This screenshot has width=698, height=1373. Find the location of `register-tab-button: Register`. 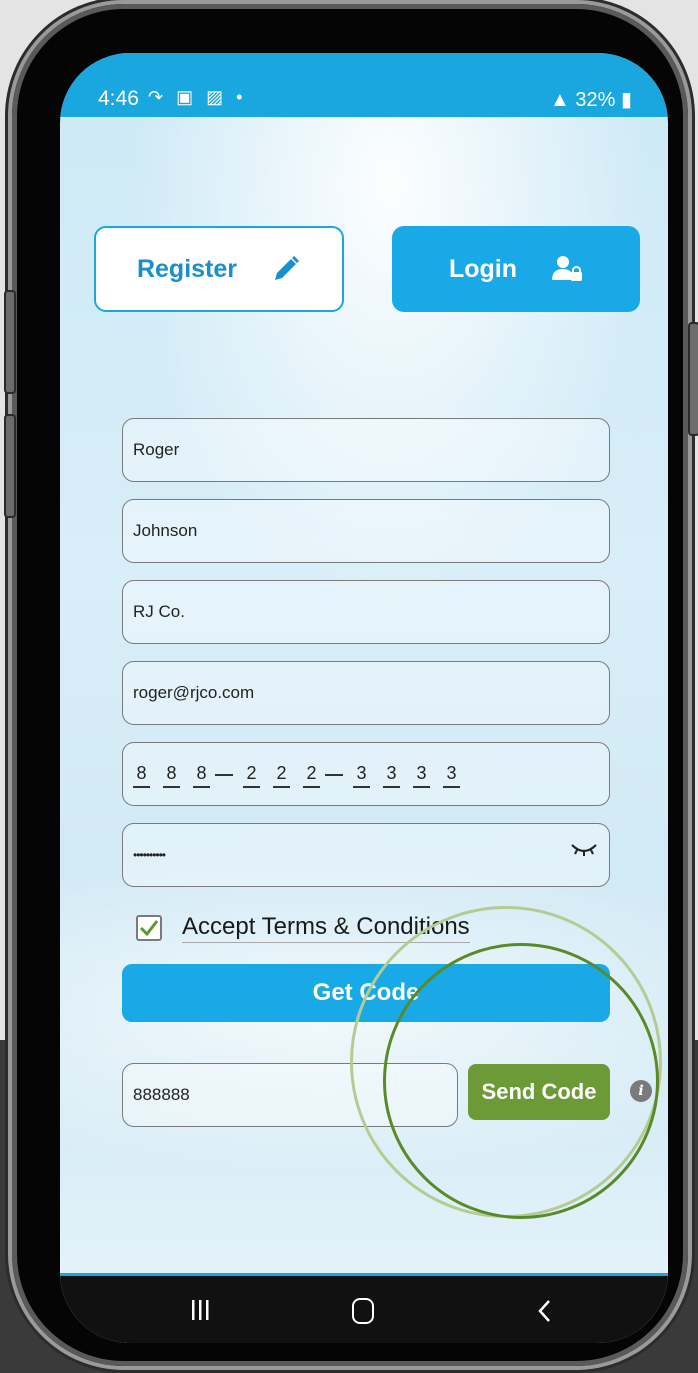

register-tab-button: Register is located at coordinates (219, 269).